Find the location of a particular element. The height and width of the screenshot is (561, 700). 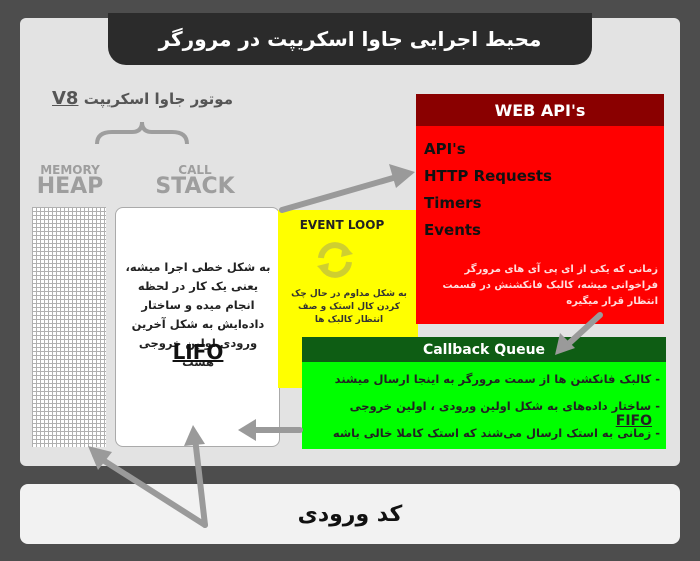

callback-queue-title: Callback Queue is located at coordinates (484, 349).